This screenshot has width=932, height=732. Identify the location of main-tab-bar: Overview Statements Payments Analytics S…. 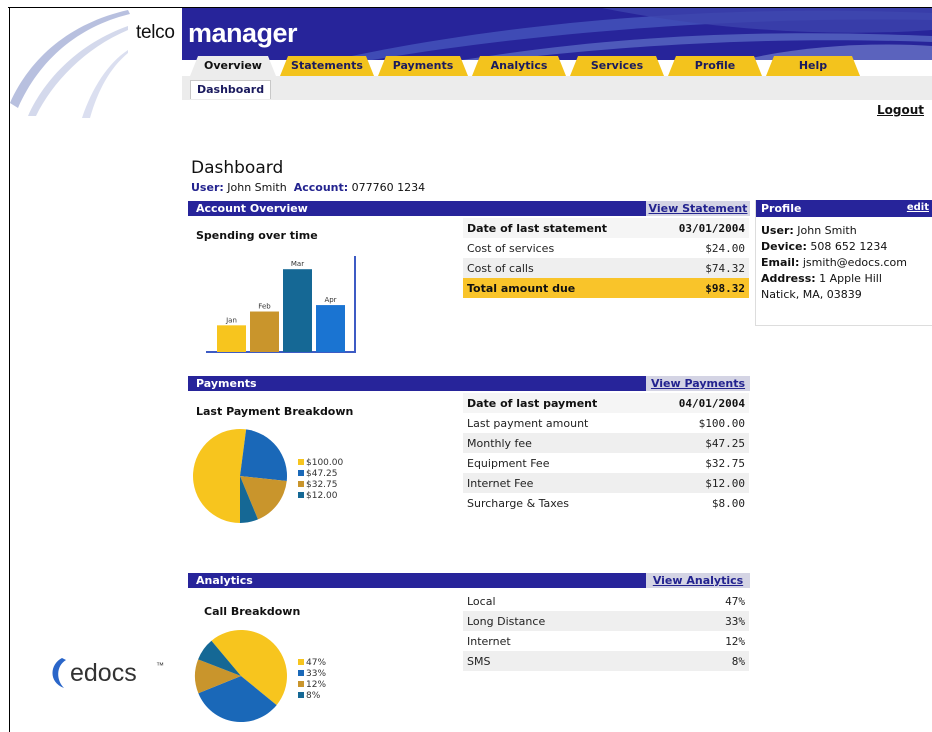
(557, 66).